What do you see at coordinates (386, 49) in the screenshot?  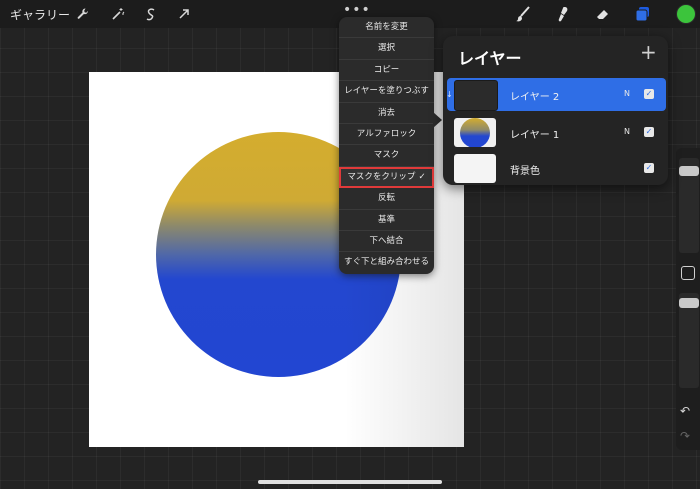 I see `menu-item-select: 選択` at bounding box center [386, 49].